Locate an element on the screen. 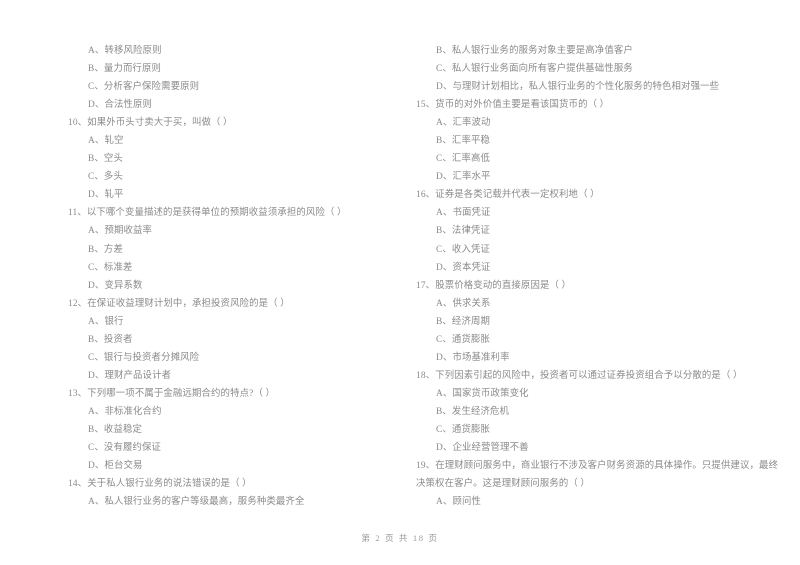  answer-option: A、私人银行业务的客户等级最高，服务种类最齐全 is located at coordinates (196, 502).